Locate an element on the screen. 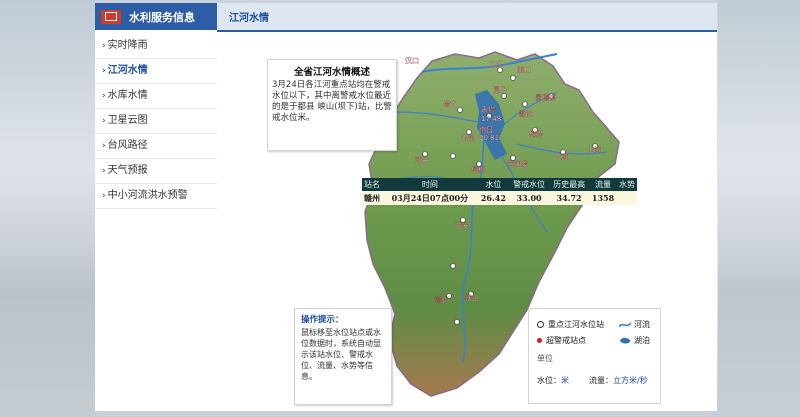  cell-historical-max: 34.72 is located at coordinates (569, 198).